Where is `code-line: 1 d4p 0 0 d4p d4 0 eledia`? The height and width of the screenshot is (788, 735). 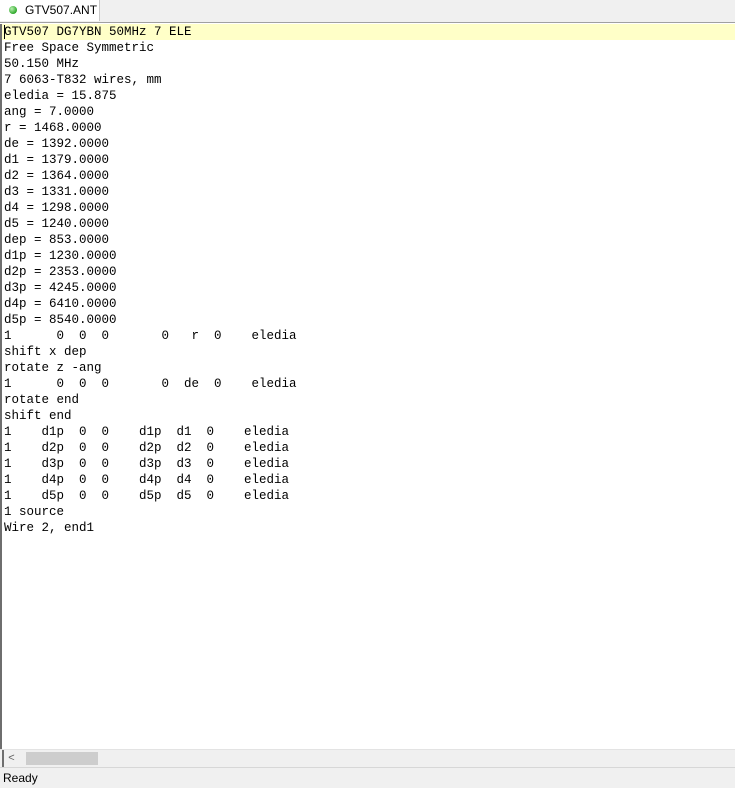
code-line: 1 d4p 0 0 d4p d4 0 eledia is located at coordinates (147, 480).